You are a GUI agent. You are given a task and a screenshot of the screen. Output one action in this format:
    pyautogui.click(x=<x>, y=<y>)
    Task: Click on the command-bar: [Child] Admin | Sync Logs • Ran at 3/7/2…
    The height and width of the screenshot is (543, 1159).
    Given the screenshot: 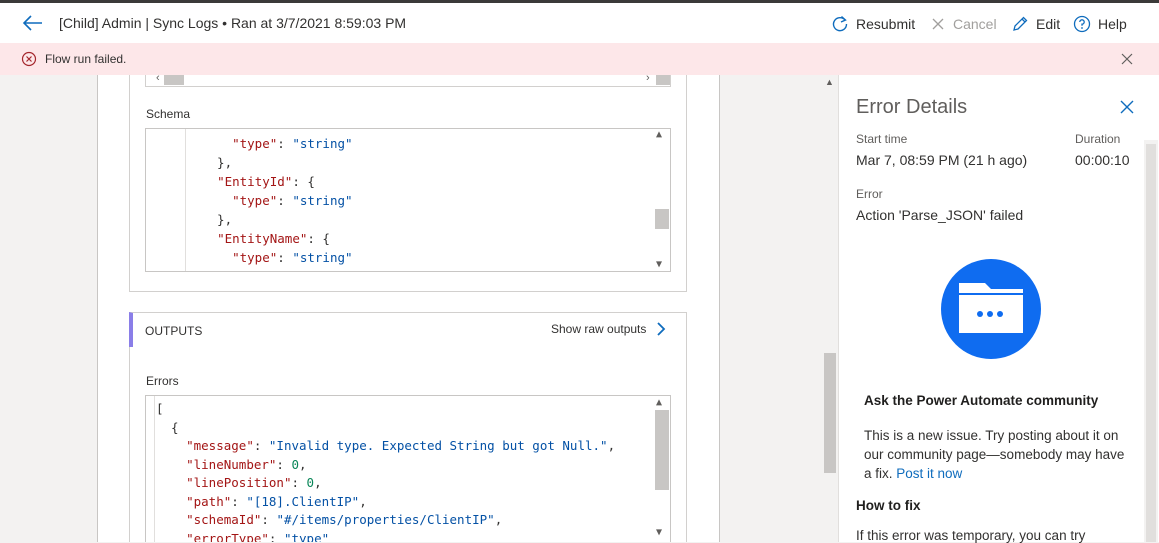 What is the action you would take?
    pyautogui.click(x=579, y=23)
    